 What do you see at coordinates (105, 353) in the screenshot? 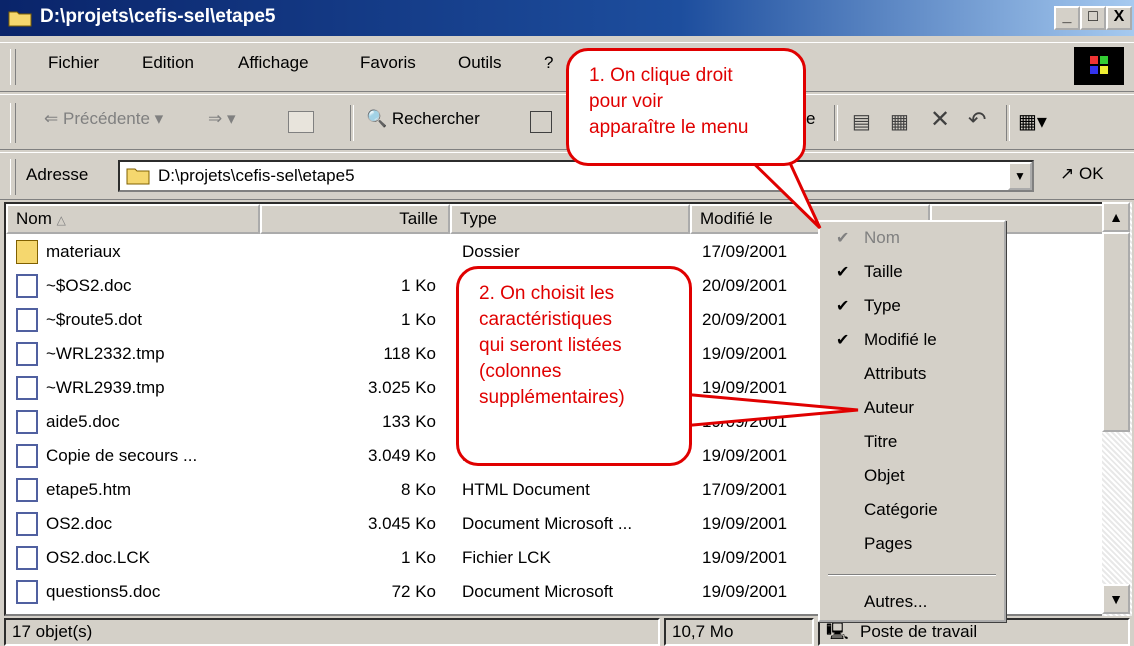
I see `file-name: ~WRL2332.tmp` at bounding box center [105, 353].